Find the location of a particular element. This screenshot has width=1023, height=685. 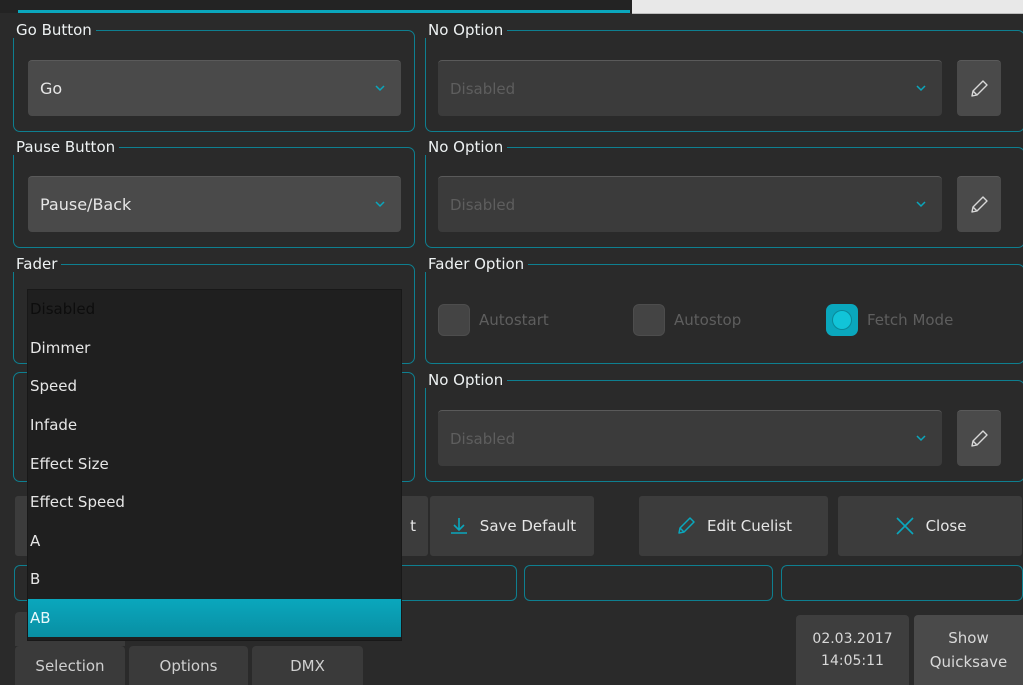

edit-cuelist-label: Edit Cuelist is located at coordinates (749, 526).